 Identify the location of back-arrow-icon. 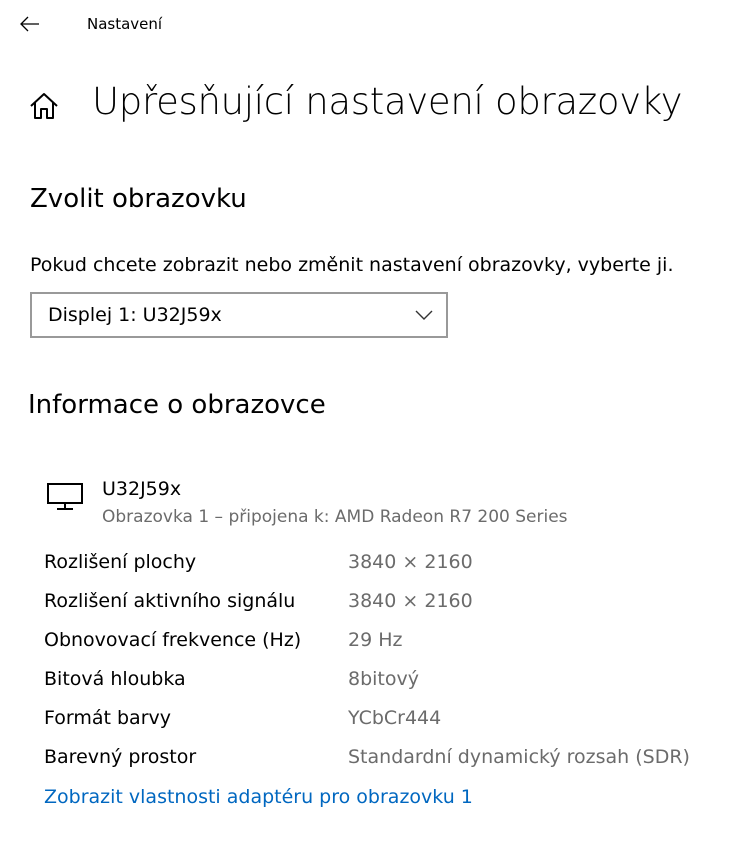
(29, 24).